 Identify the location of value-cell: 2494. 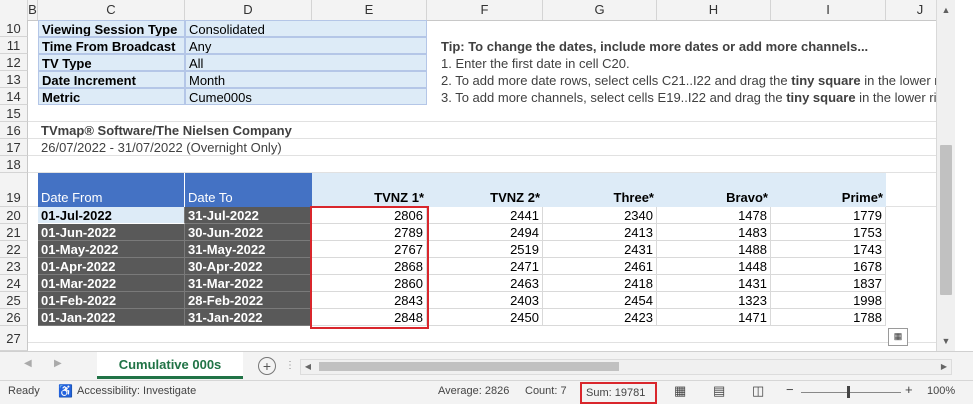
(485, 232).